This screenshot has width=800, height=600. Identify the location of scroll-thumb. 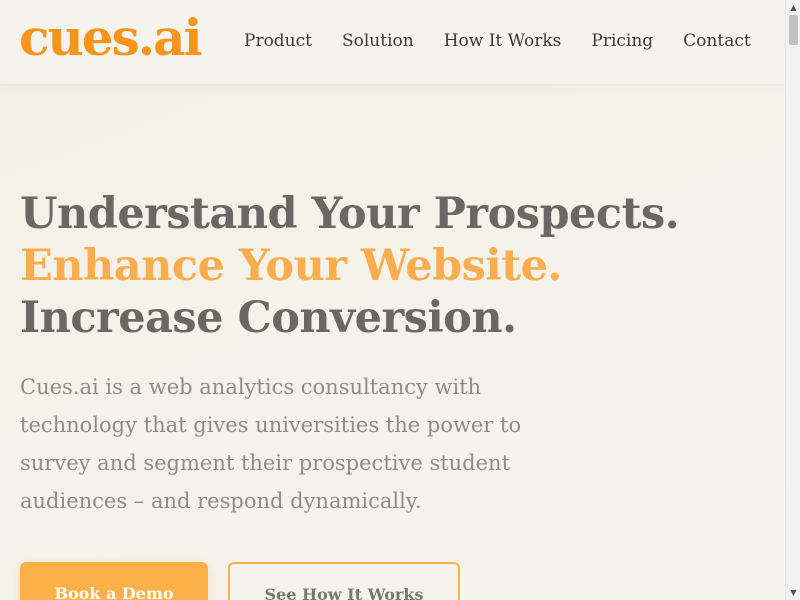
(793, 30).